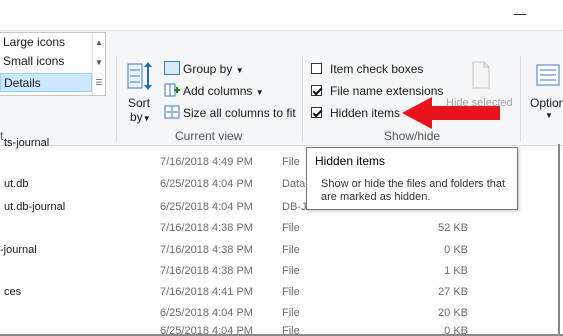 The width and height of the screenshot is (563, 336). I want to click on layout-details: Details, so click(46, 82).